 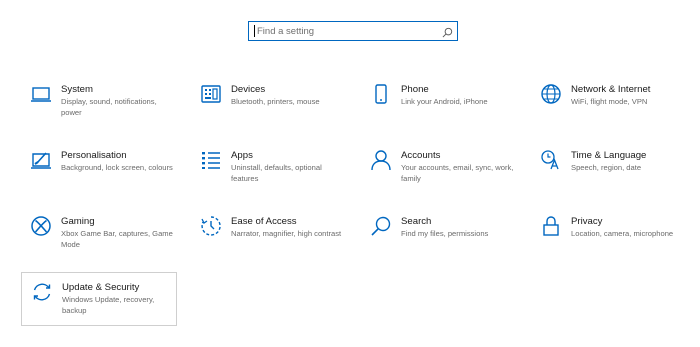 I want to click on tile-phone: Phone Link your Android, iPhone, so click(x=439, y=102).